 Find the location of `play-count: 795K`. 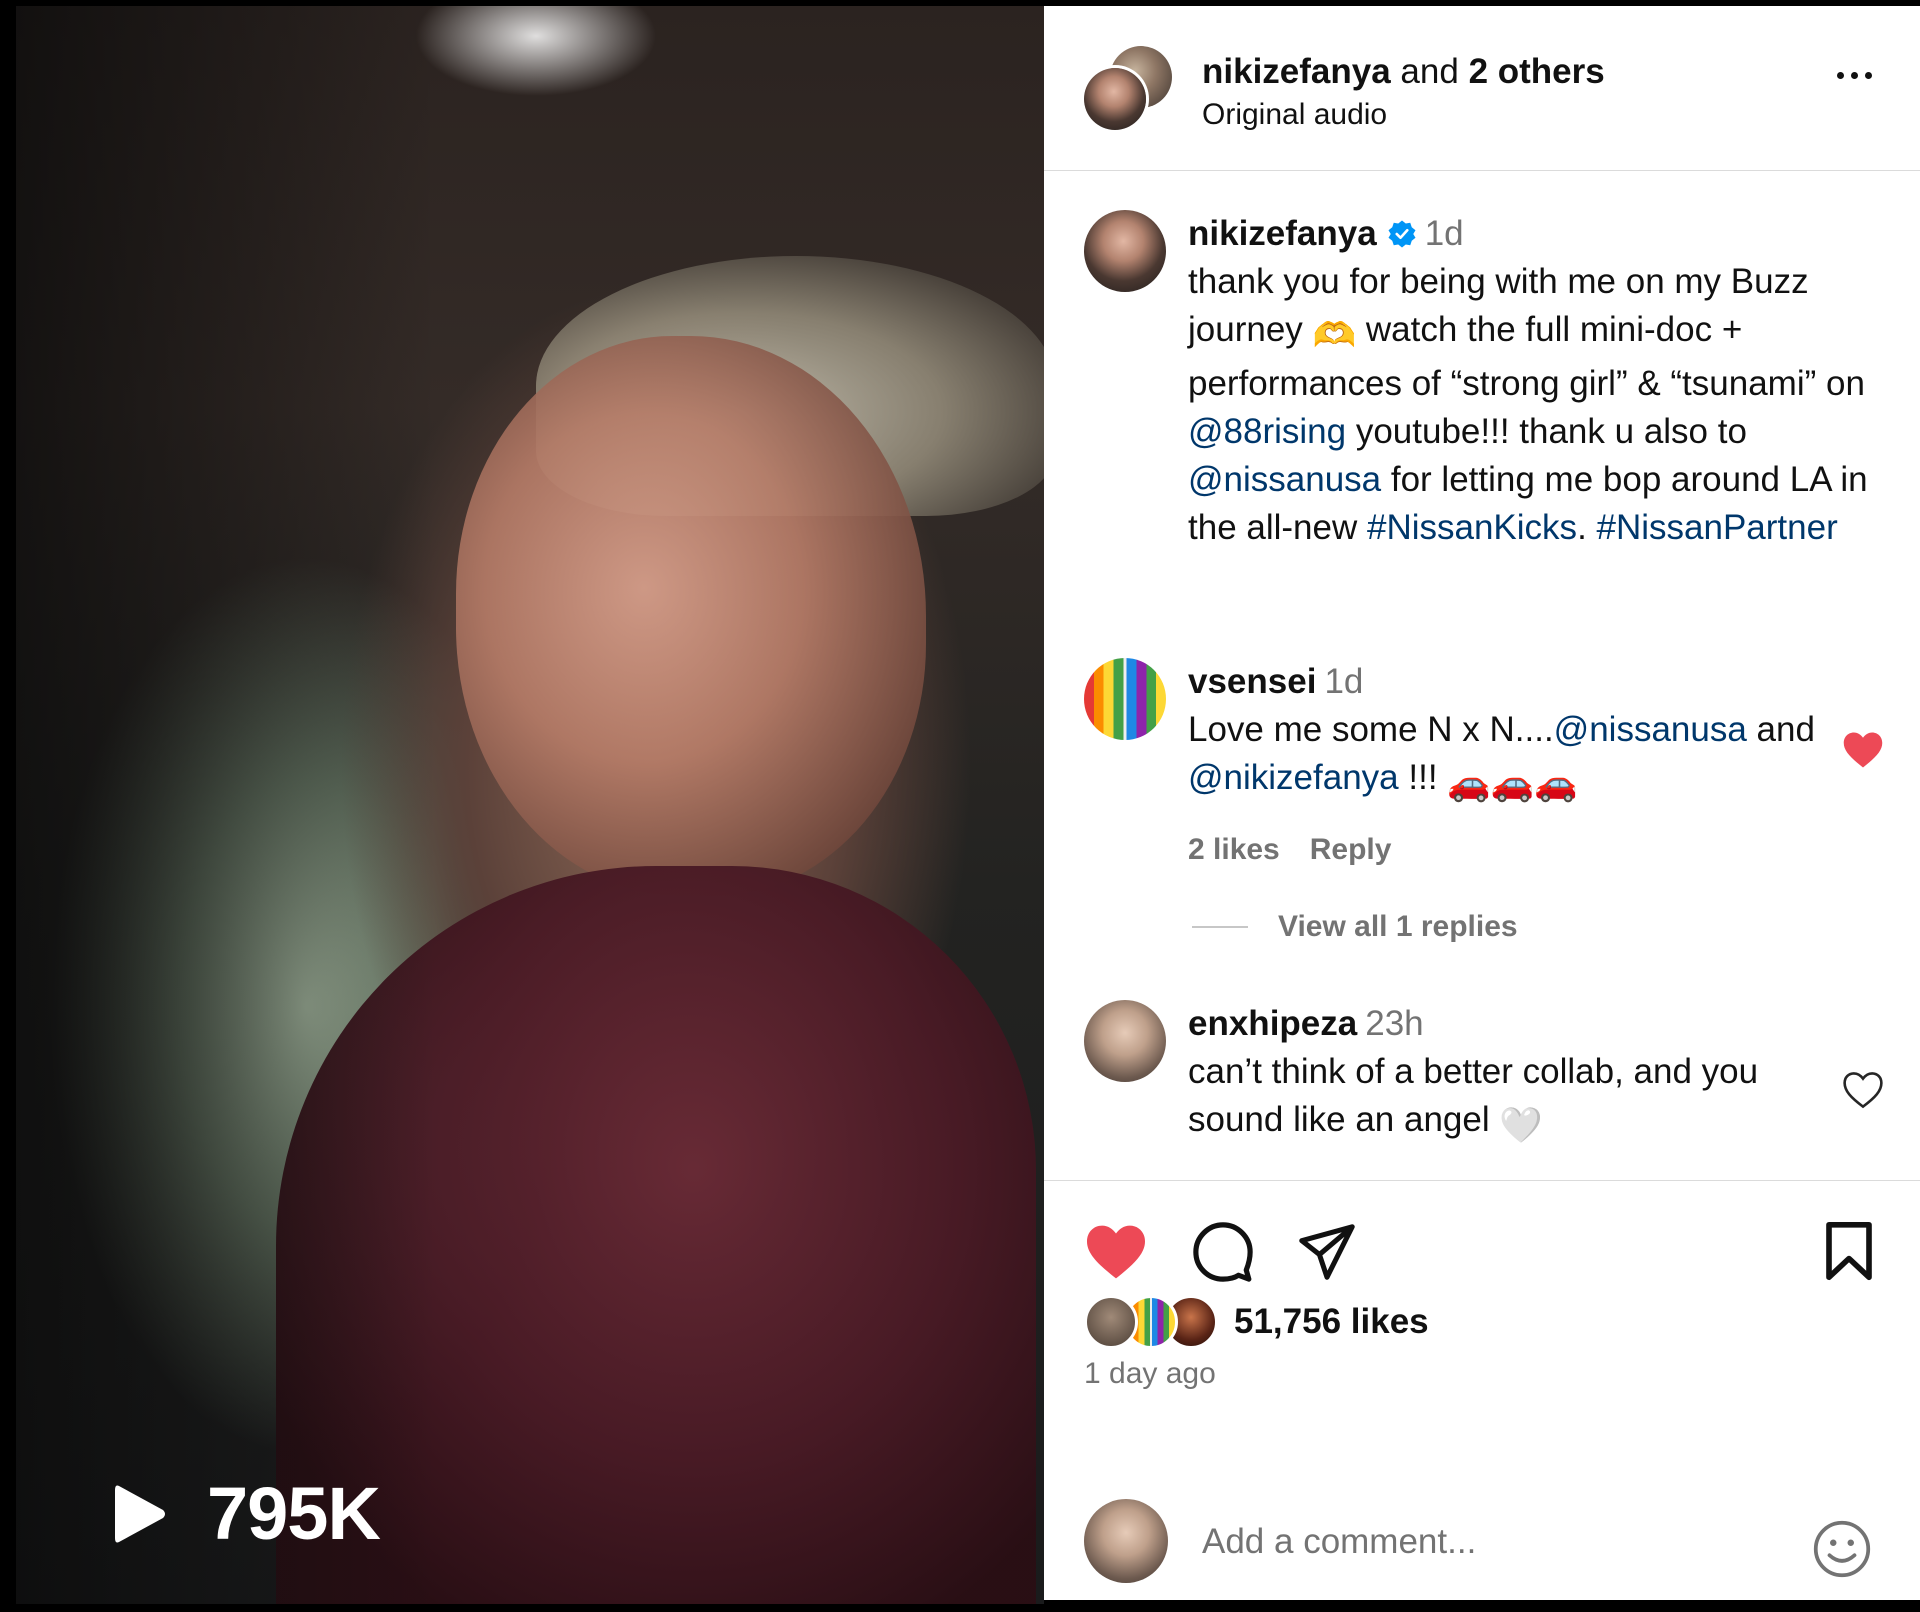

play-count: 795K is located at coordinates (246, 1513).